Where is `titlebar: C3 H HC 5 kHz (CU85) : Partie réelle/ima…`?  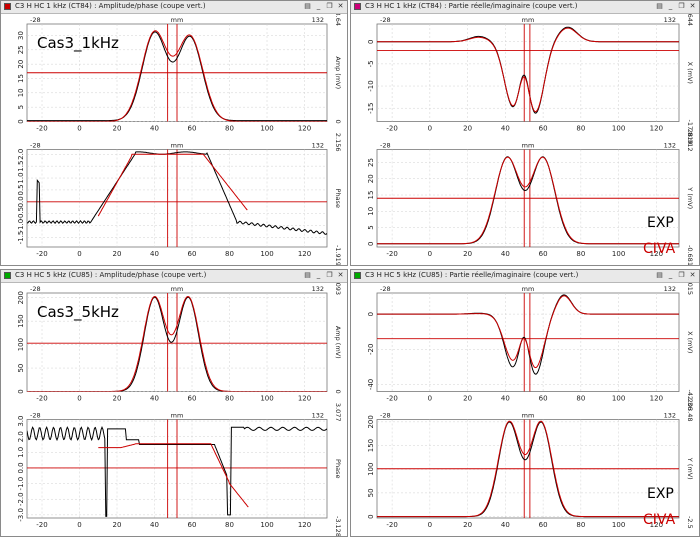
titlebar: C3 H HC 5 kHz (CU85) : Partie réelle/ima… is located at coordinates (525, 276).